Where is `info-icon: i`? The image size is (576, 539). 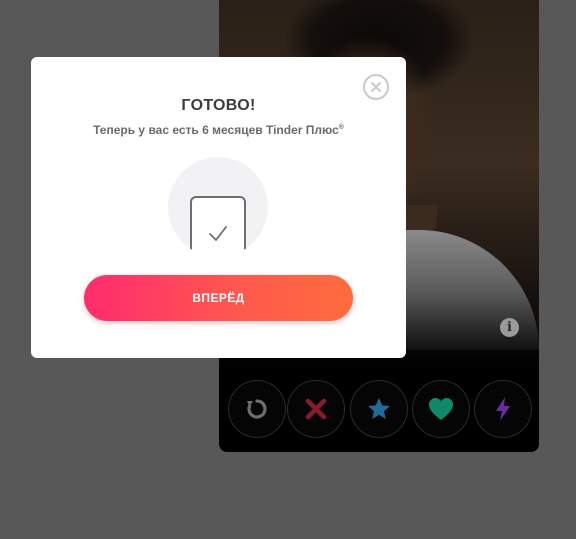
info-icon: i is located at coordinates (509, 327).